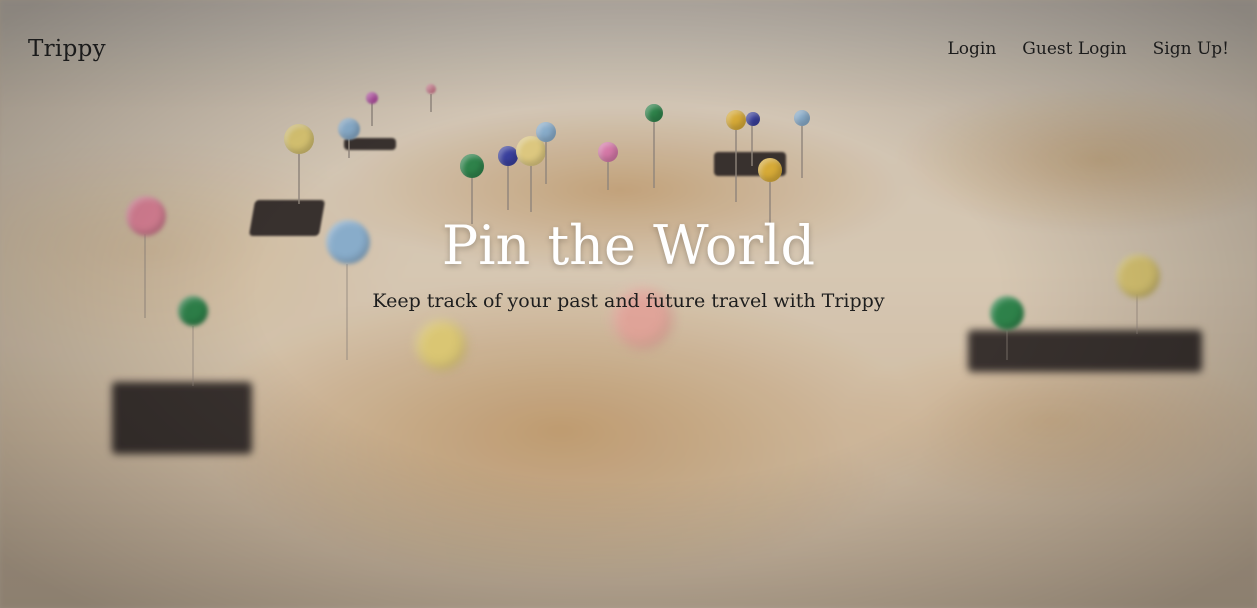  I want to click on hero-title: Pin the World, so click(628, 245).